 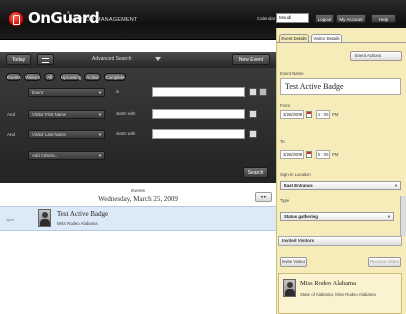 What do you see at coordinates (32, 77) in the screenshot?
I see `filter-chip-visitors: Visitors` at bounding box center [32, 77].